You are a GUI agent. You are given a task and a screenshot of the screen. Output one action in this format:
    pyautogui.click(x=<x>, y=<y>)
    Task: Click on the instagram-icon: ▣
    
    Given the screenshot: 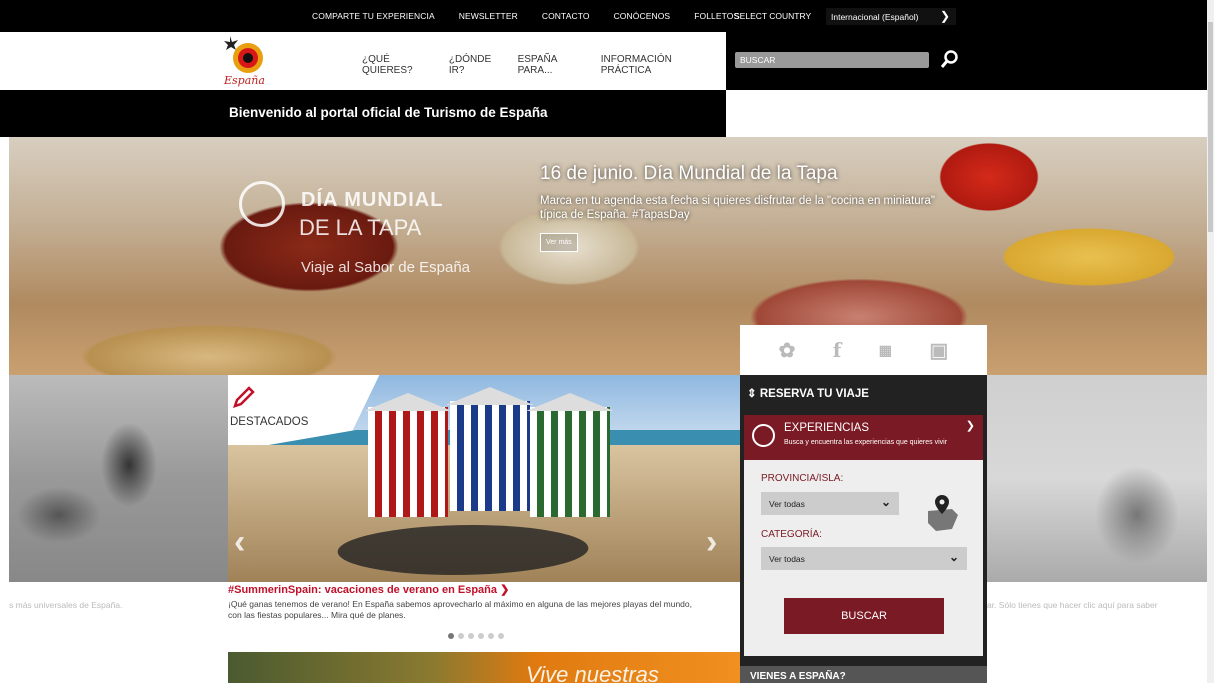 What is the action you would take?
    pyautogui.click(x=938, y=350)
    